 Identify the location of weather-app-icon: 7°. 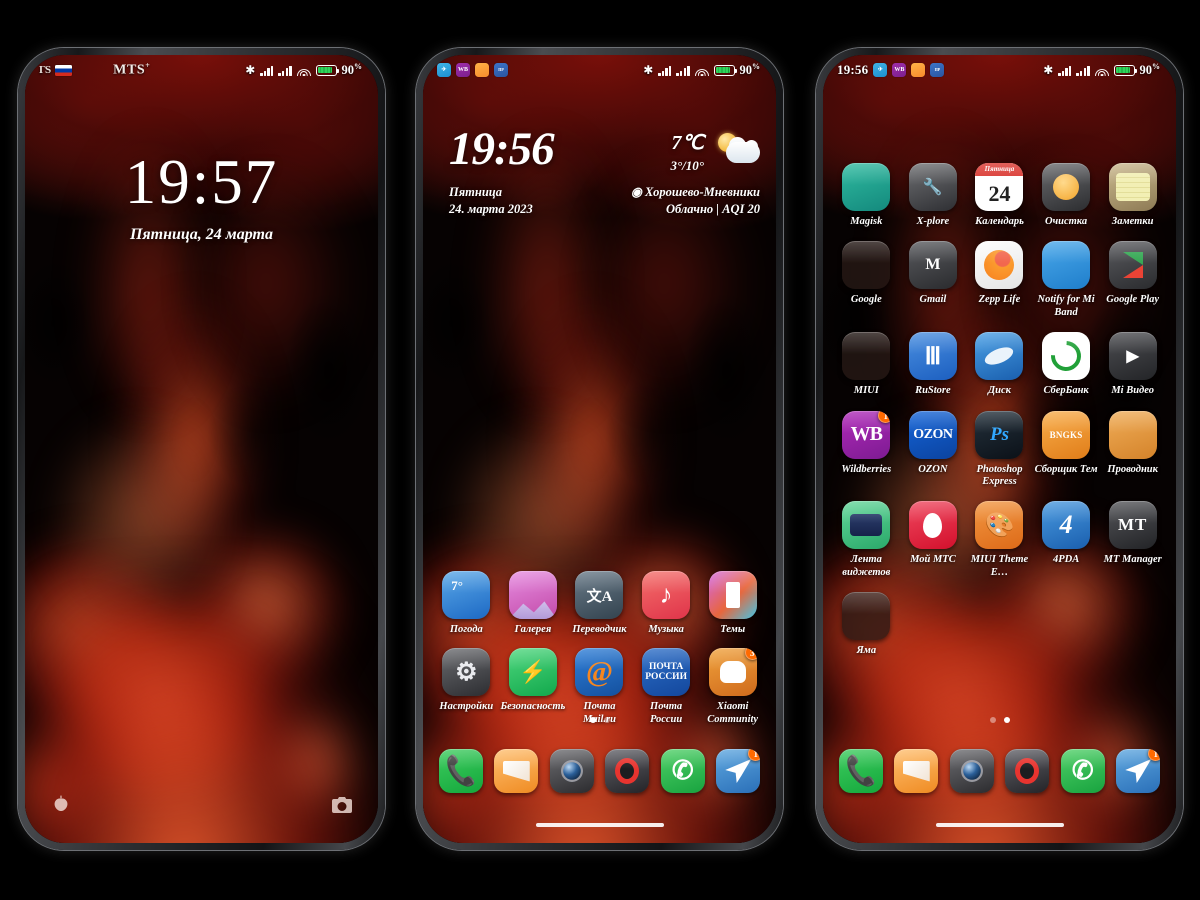
(466, 595).